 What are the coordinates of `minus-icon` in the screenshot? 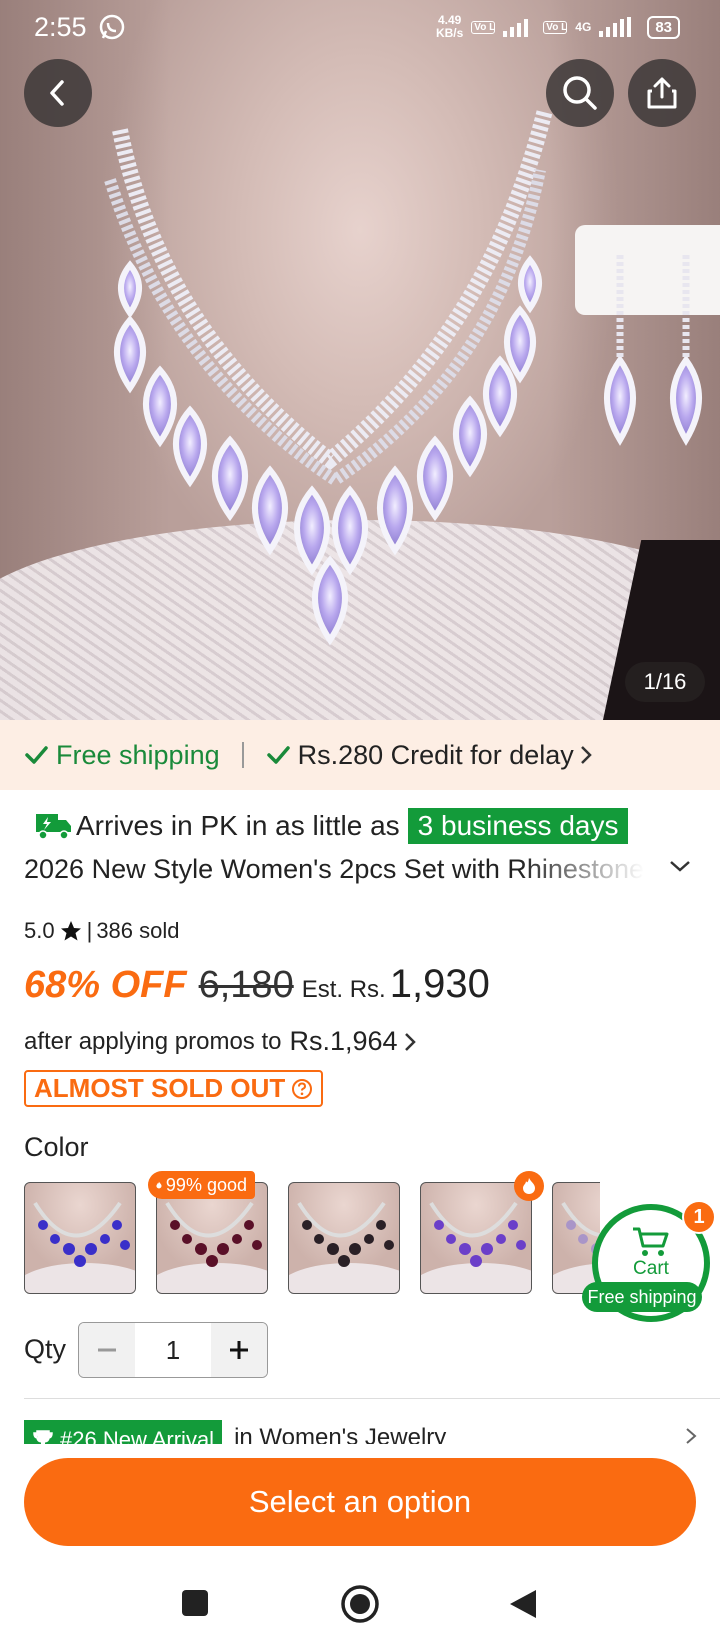 It's located at (107, 1350).